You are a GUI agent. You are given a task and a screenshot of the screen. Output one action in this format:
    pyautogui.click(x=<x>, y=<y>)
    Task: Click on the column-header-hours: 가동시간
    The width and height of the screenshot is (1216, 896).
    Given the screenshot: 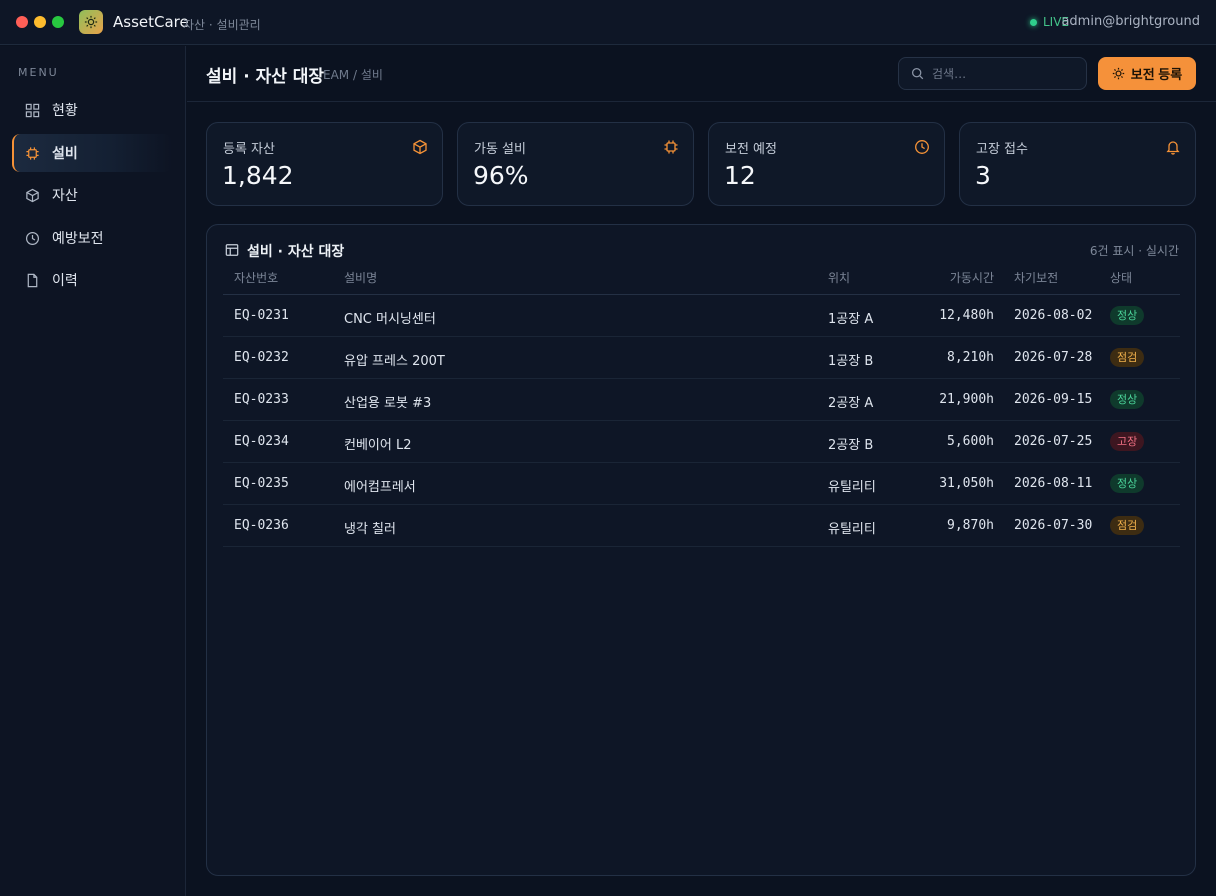 What is the action you would take?
    pyautogui.click(x=972, y=277)
    